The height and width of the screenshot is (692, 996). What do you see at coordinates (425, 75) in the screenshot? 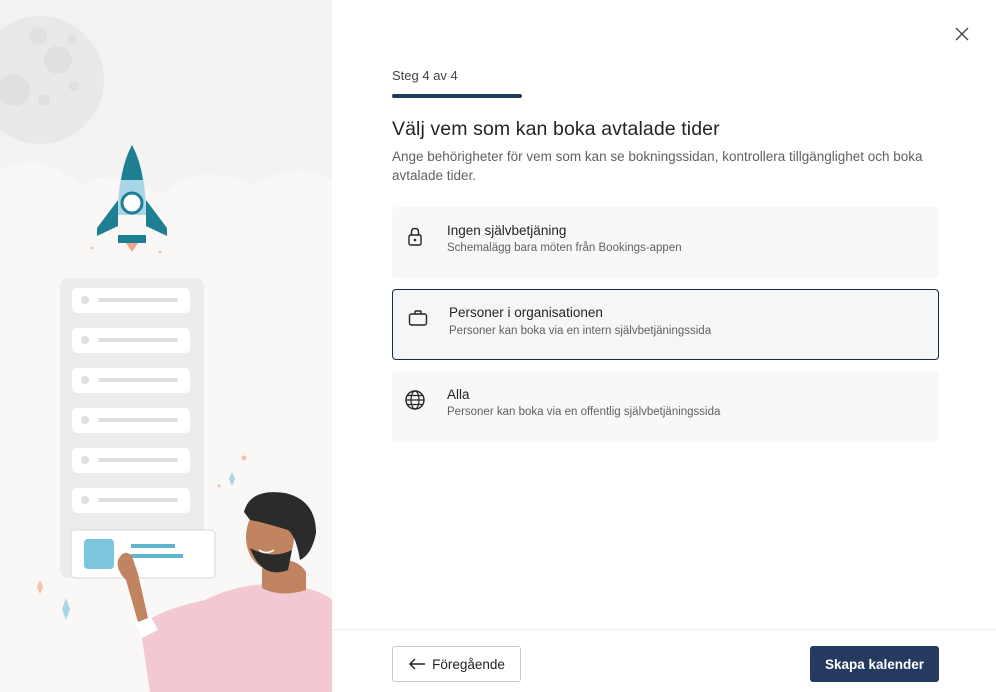
I see `step-indicator: Steg 4 av 4` at bounding box center [425, 75].